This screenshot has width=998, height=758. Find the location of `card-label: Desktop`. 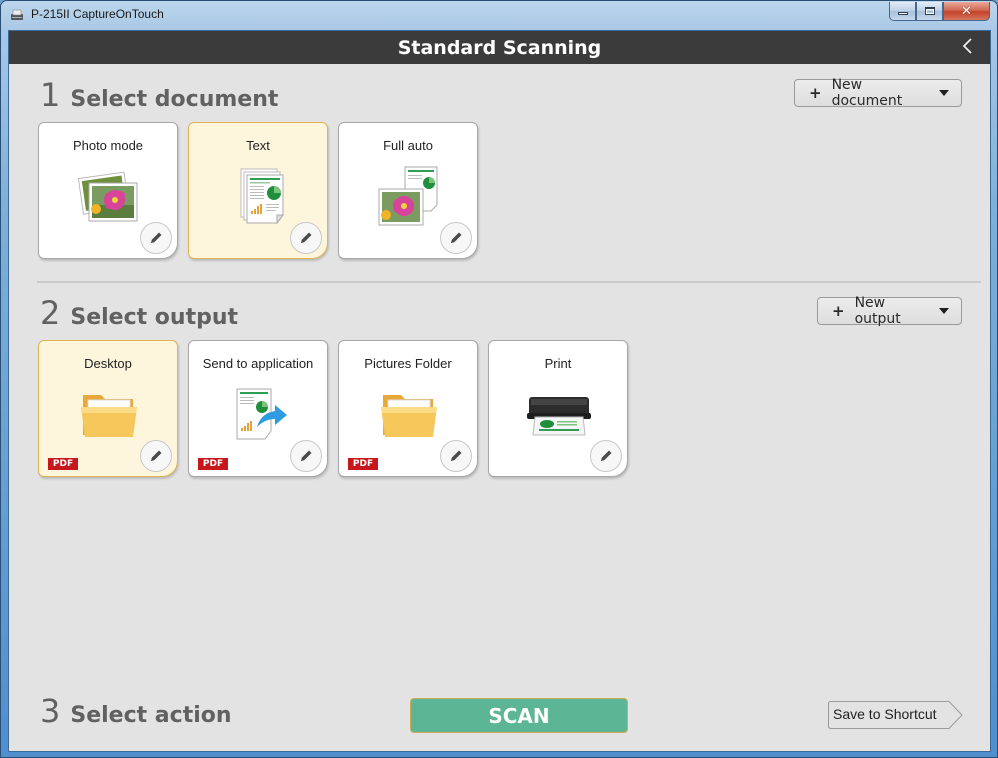

card-label: Desktop is located at coordinates (108, 363).